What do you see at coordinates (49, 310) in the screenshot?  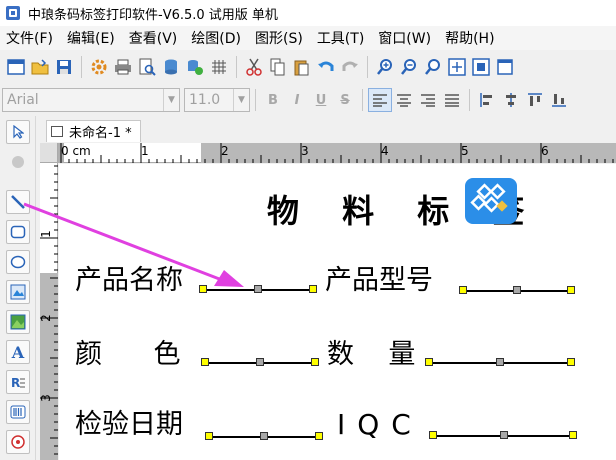 I see `ruler-ticks` at bounding box center [49, 310].